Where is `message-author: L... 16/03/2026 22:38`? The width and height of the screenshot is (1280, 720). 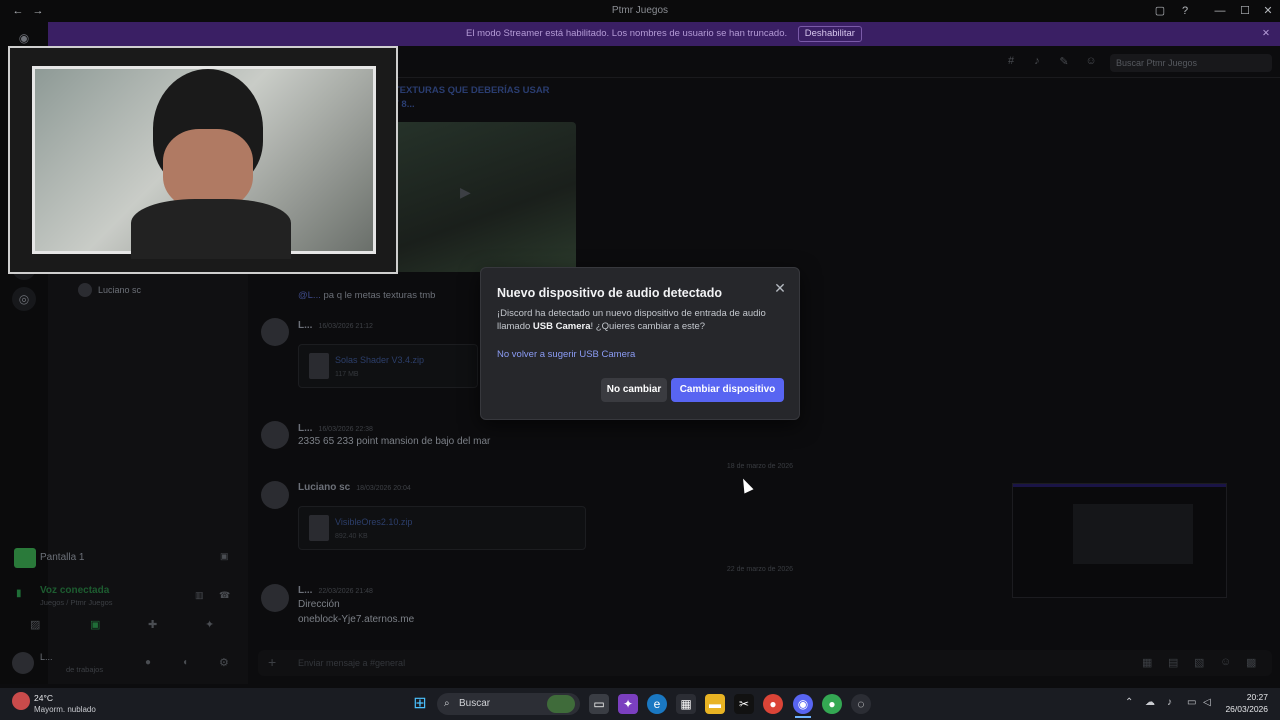
message-author: L... 16/03/2026 22:38 is located at coordinates (335, 428).